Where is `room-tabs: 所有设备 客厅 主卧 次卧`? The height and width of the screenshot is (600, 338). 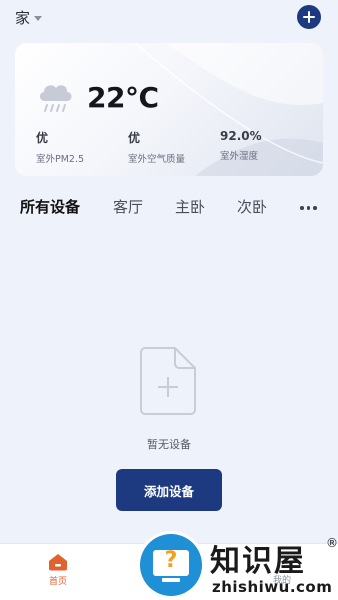
room-tabs: 所有设备 客厅 主卧 次卧 is located at coordinates (169, 207).